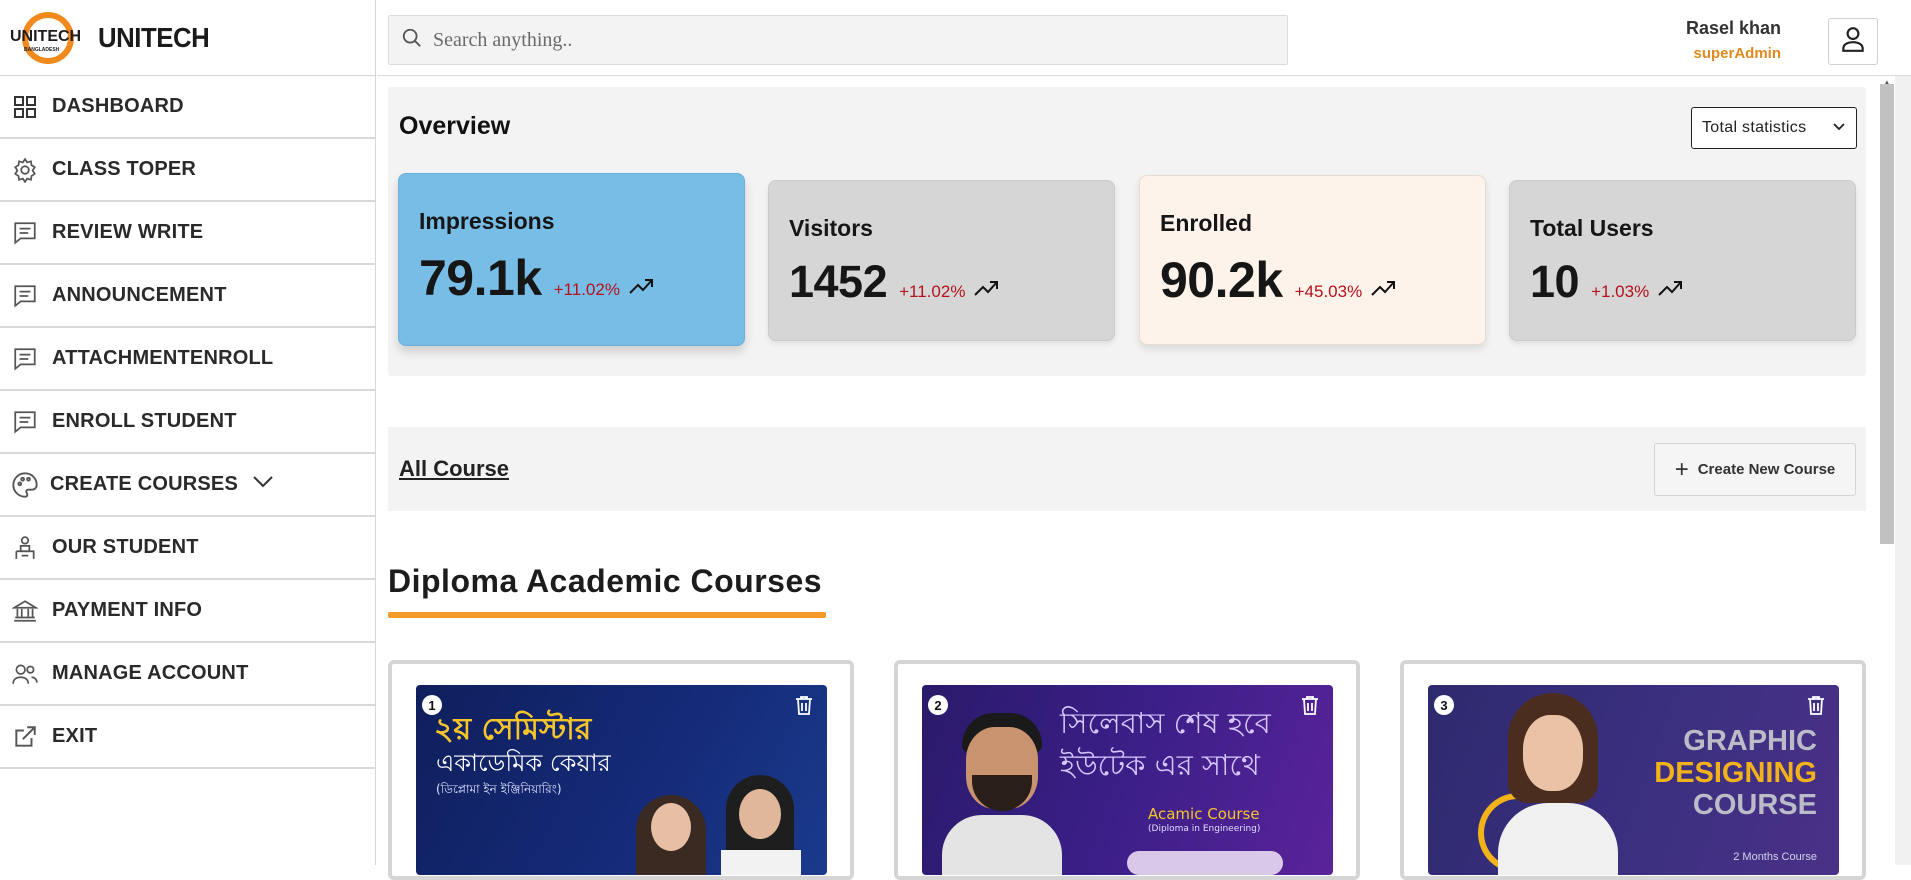  Describe the element at coordinates (499, 789) in the screenshot. I see `course-line-3: (ডিপ্লোমা ইন ইঞ্জিনিয়ারিং)` at that location.